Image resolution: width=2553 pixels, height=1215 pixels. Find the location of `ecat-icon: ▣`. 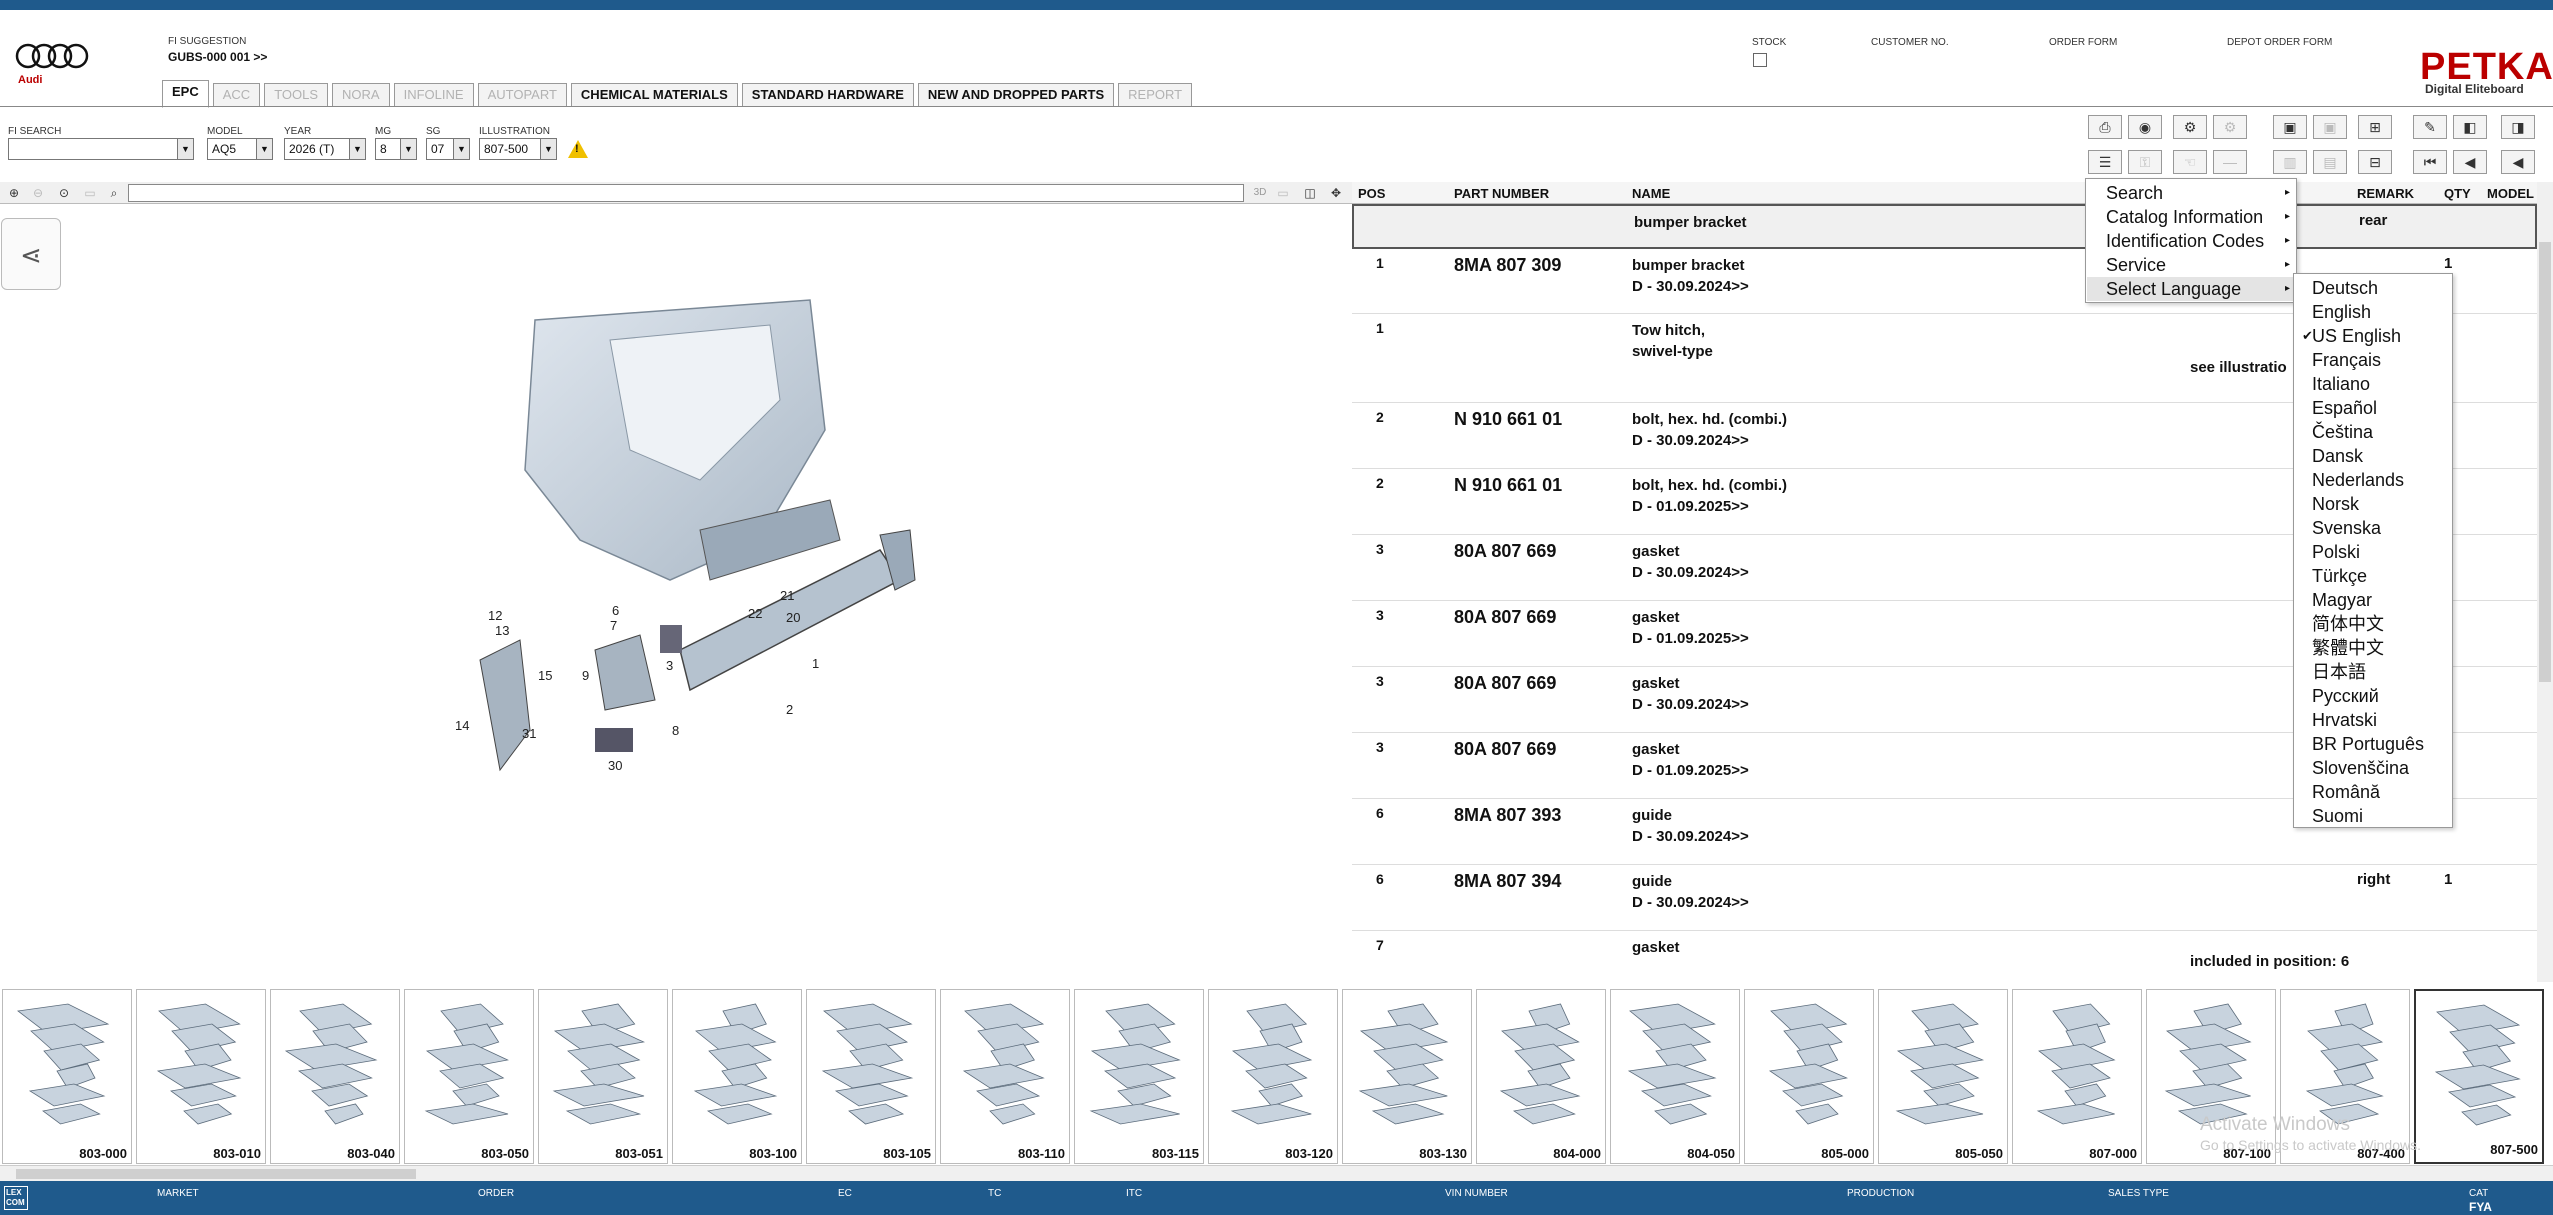

ecat-icon: ▣ is located at coordinates (2330, 127).